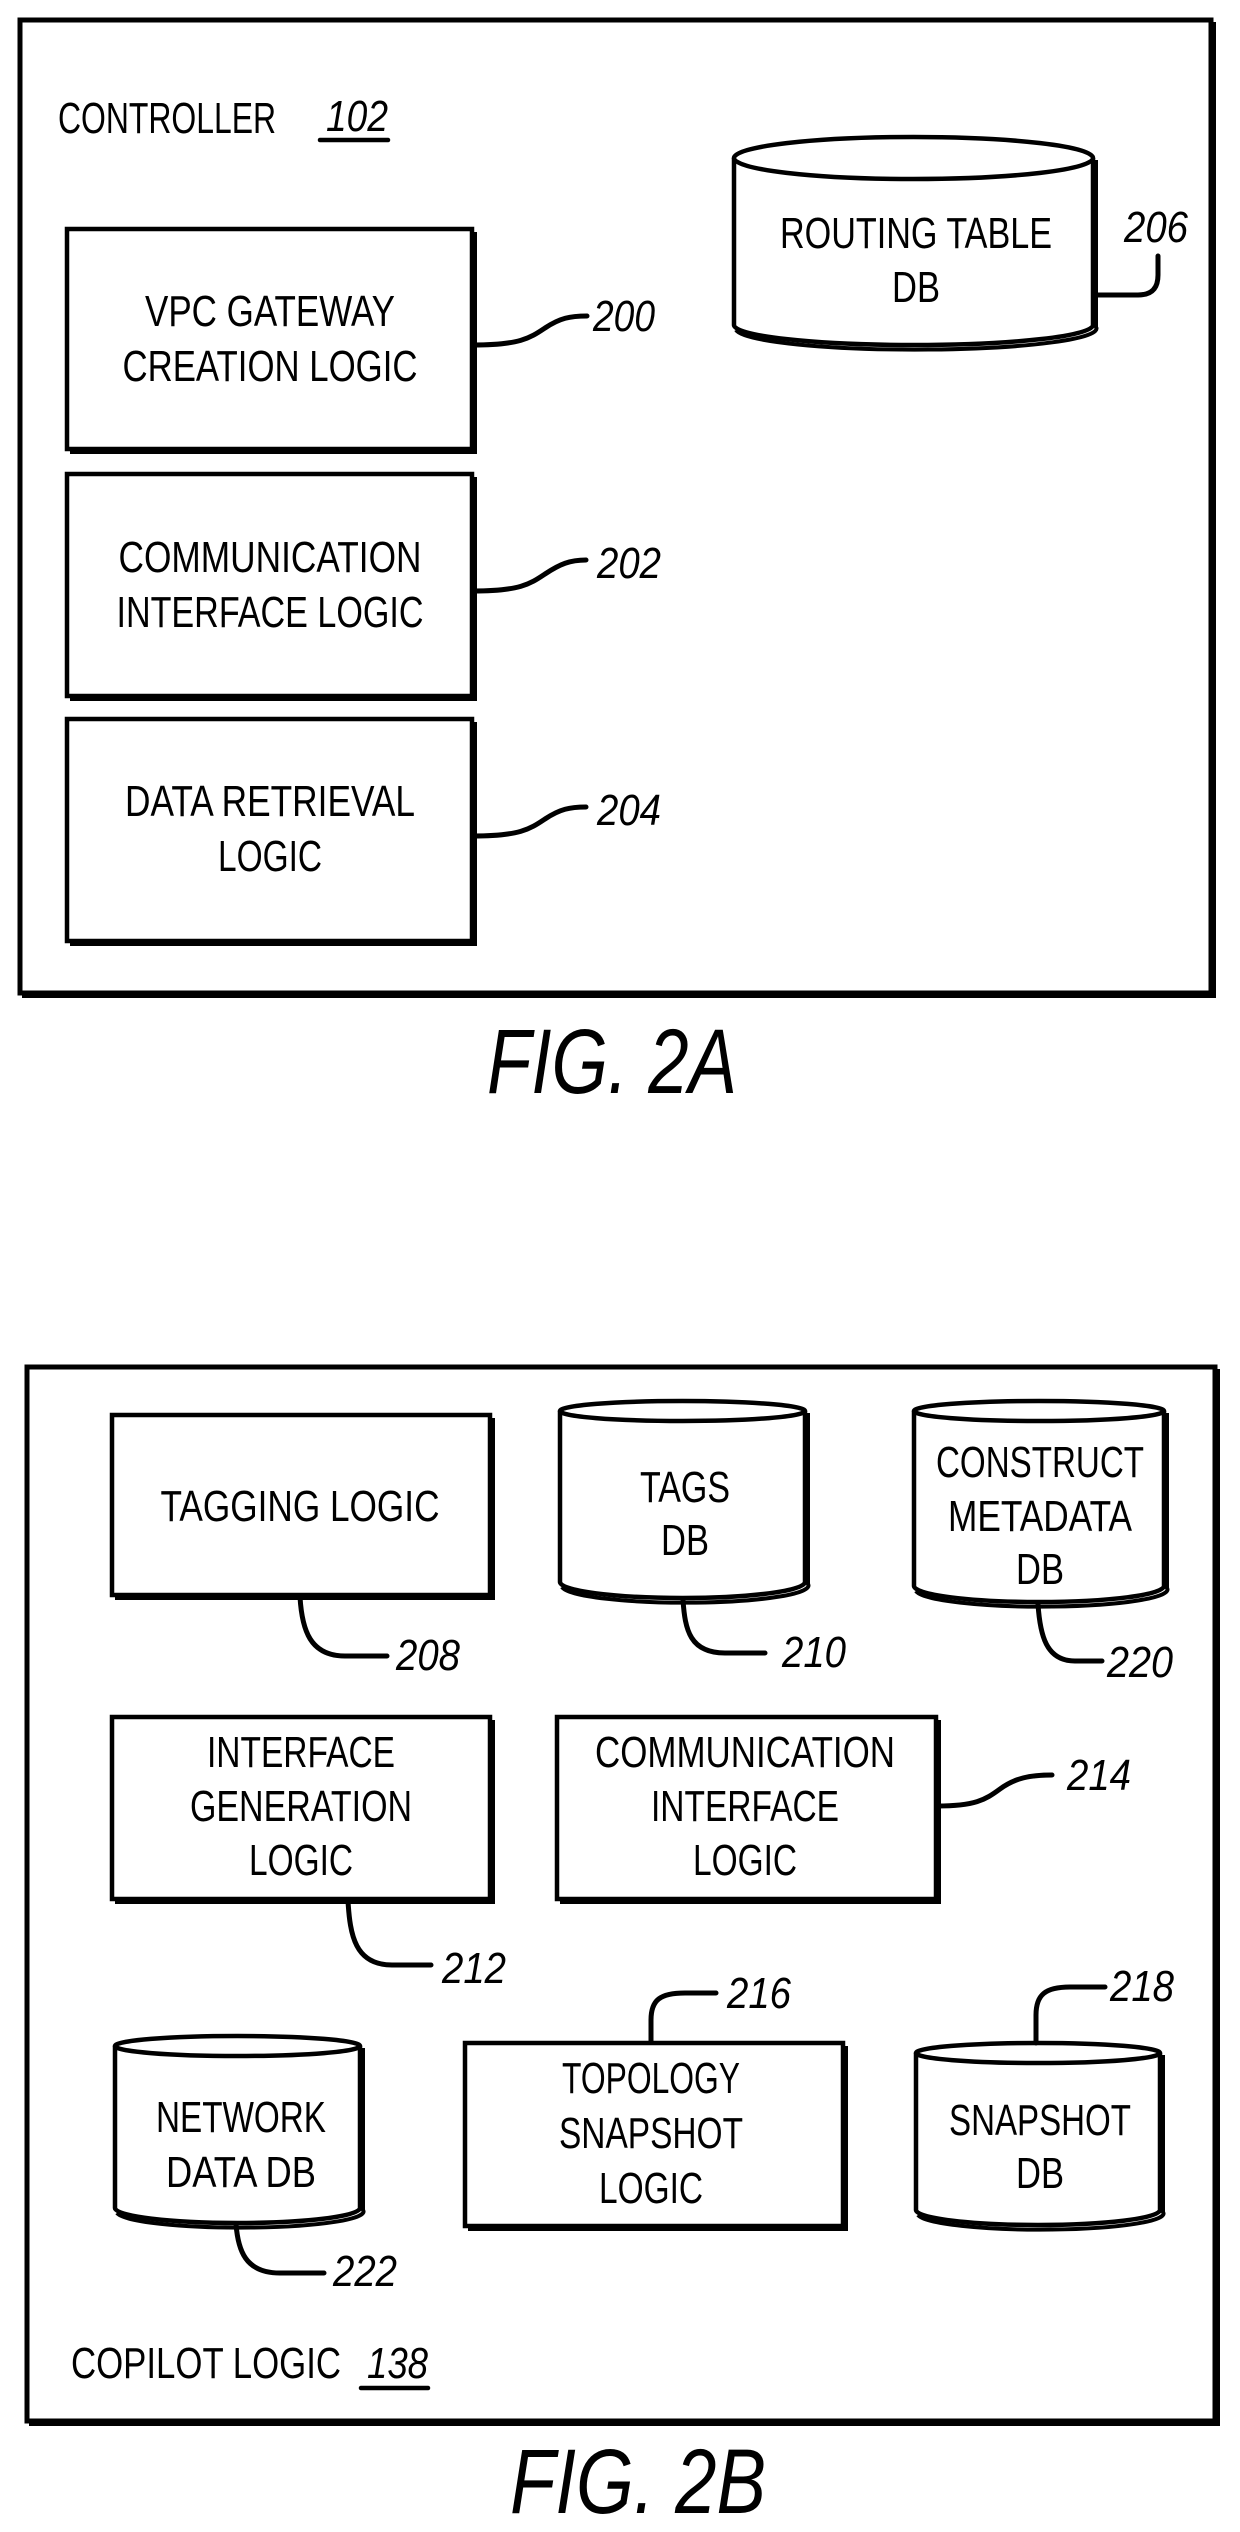 Image resolution: width=1240 pixels, height=2532 pixels. Describe the element at coordinates (1040, 1516) in the screenshot. I see `db-label-line-2: METADATA` at that location.